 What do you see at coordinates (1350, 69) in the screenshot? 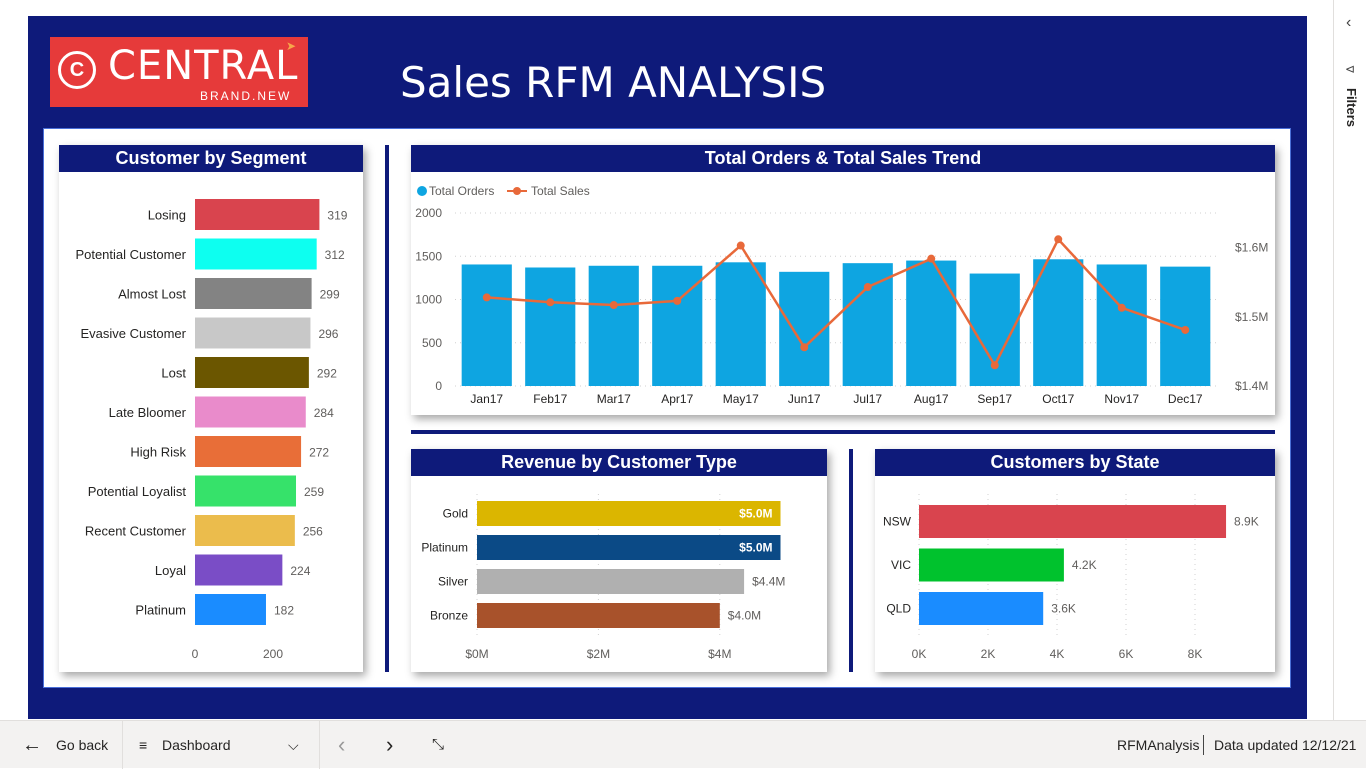
I see `filter-funnel-icon: ⊲` at bounding box center [1350, 69].